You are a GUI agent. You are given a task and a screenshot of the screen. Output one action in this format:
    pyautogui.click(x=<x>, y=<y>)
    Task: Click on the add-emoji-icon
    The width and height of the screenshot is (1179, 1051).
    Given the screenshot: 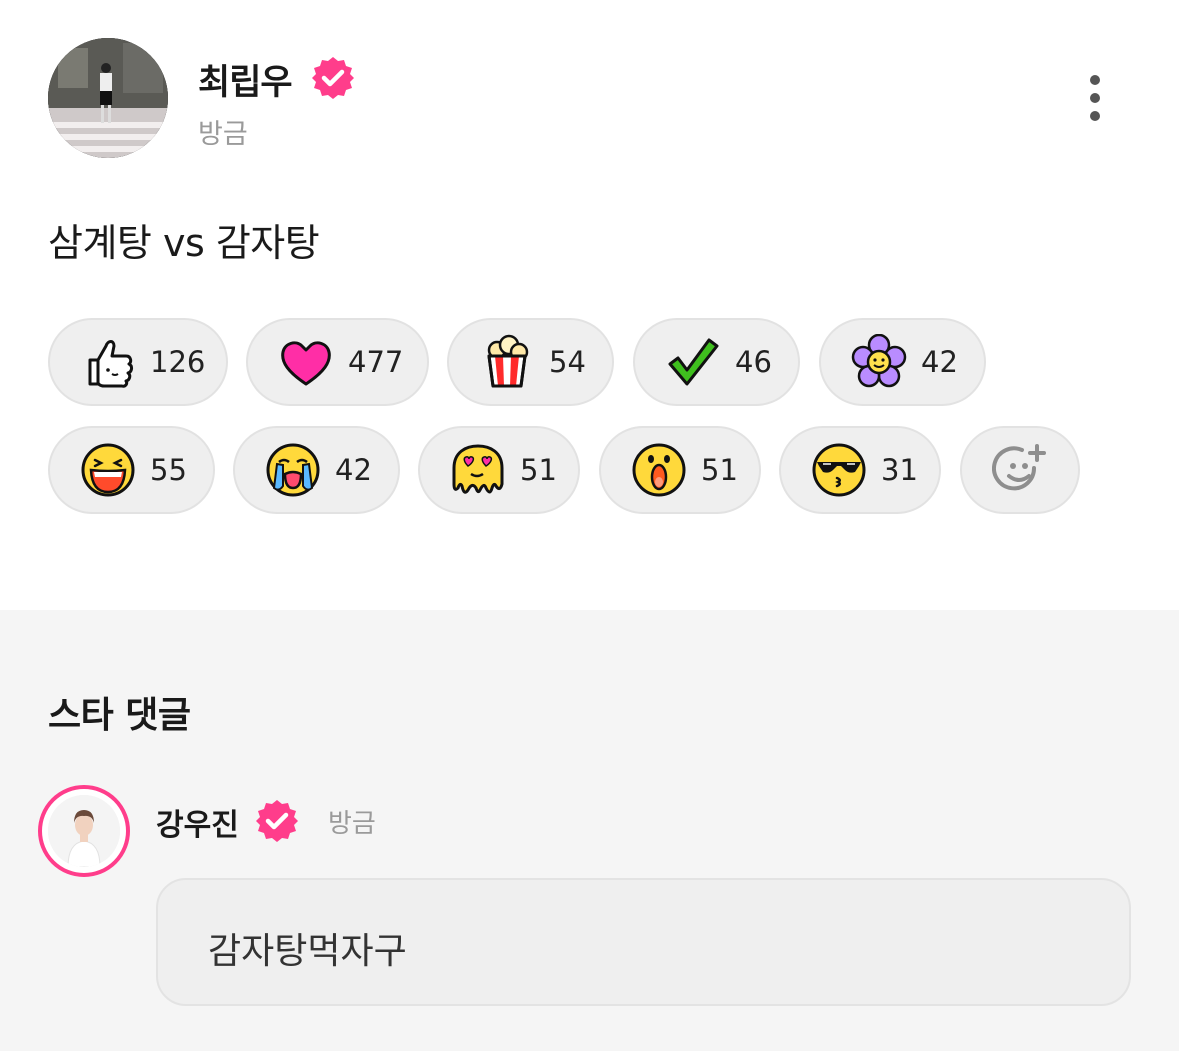 What is the action you would take?
    pyautogui.click(x=1019, y=467)
    